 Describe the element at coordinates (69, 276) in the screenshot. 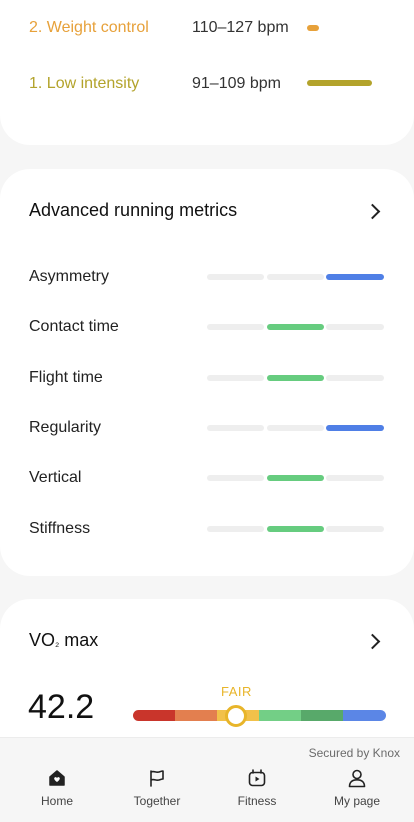

I see `metric-label: Asymmetry` at that location.